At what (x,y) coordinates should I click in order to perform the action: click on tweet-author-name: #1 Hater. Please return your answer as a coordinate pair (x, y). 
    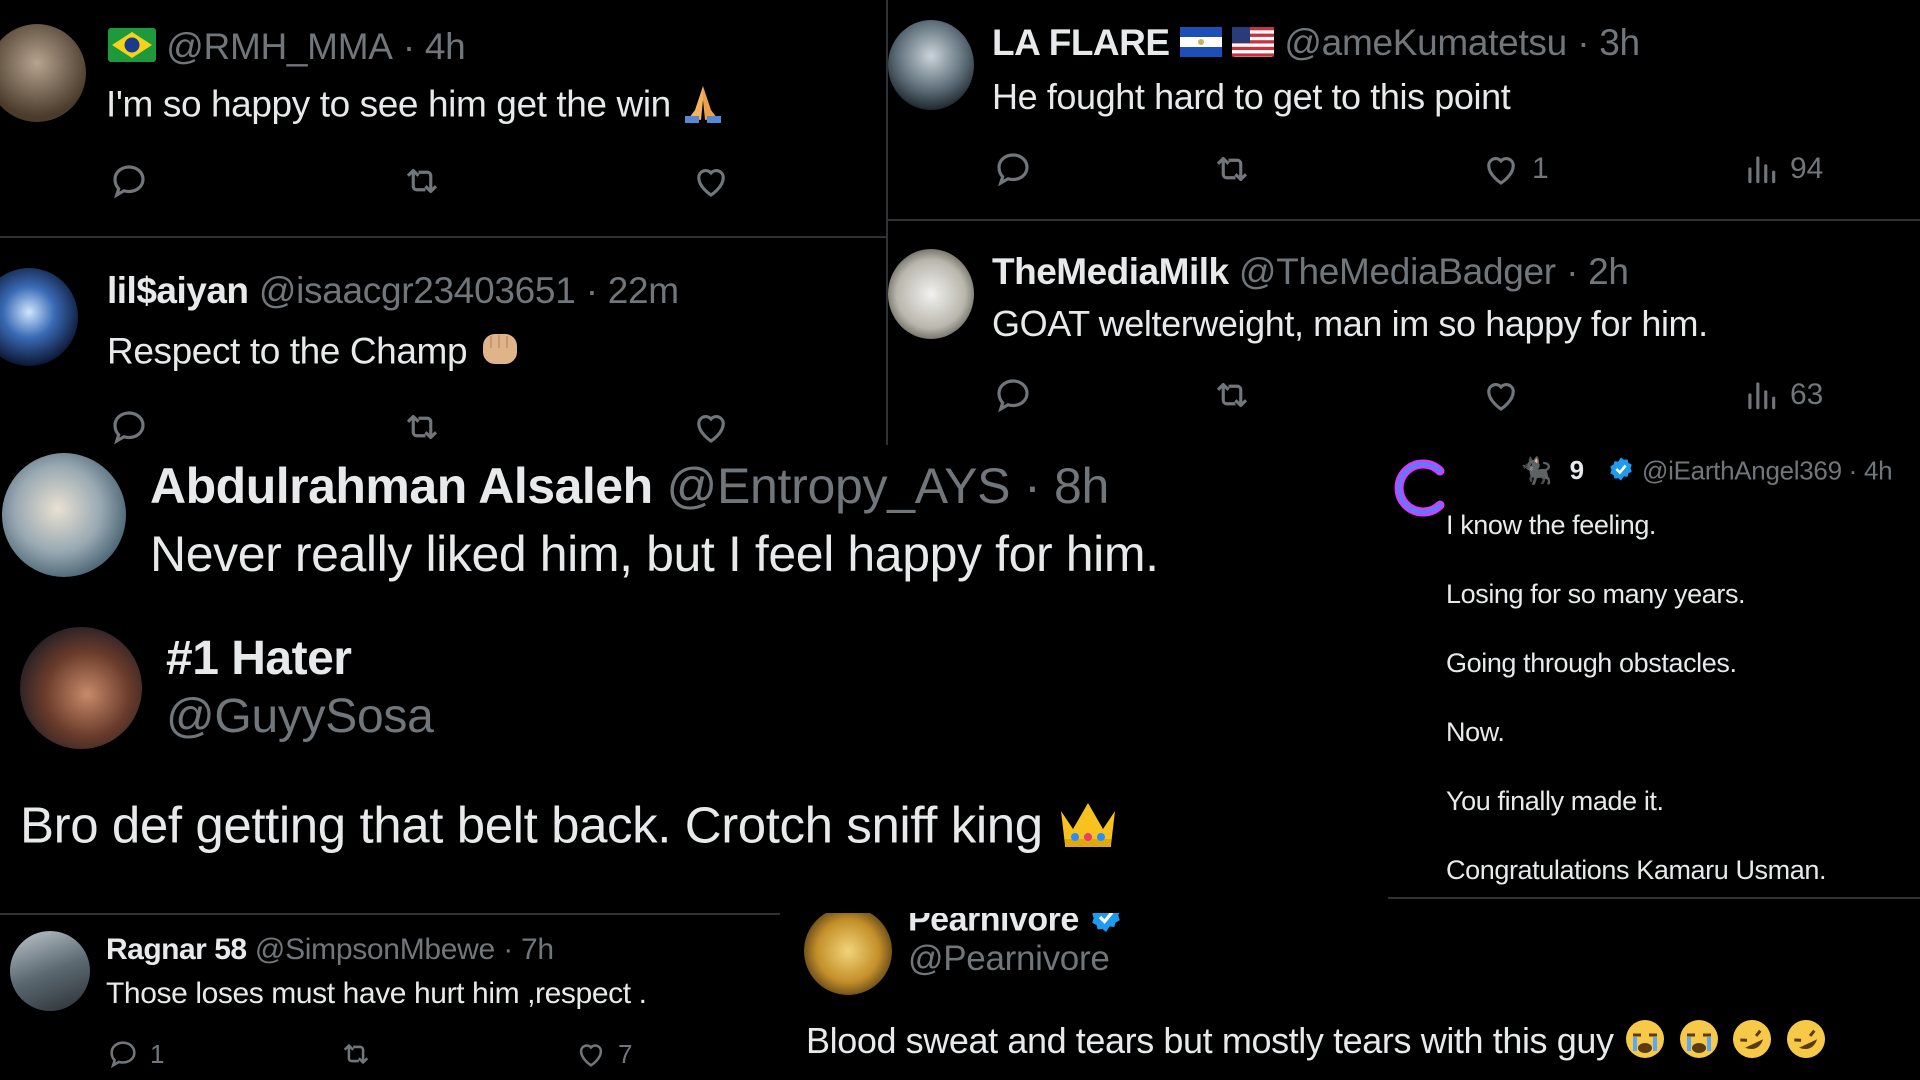
    Looking at the image, I should click on (259, 658).